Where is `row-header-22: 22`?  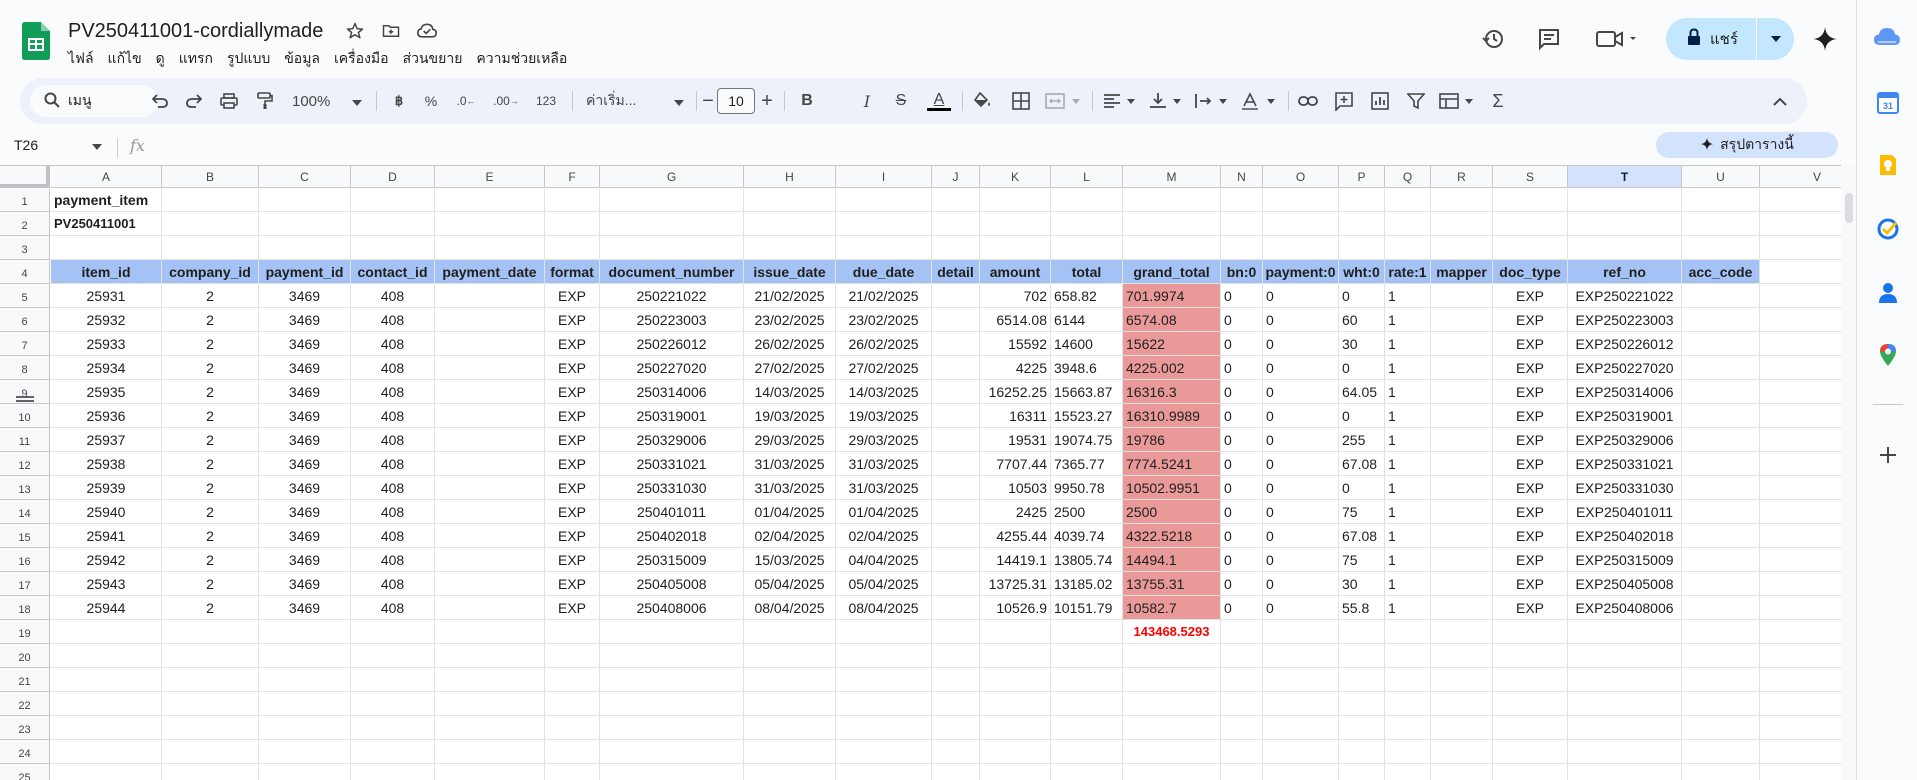 row-header-22: 22 is located at coordinates (25, 704).